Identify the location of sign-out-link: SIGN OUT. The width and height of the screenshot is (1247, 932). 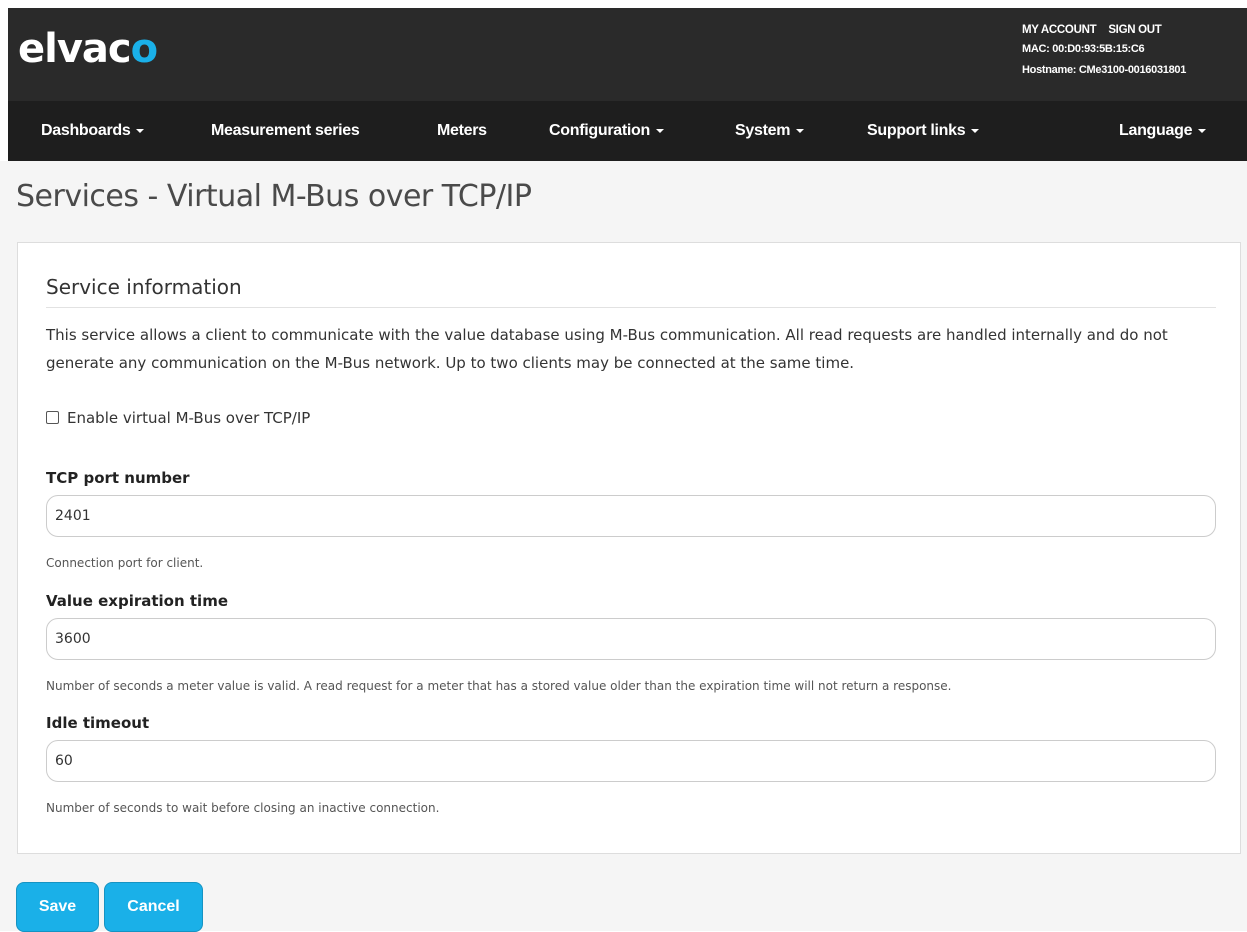
(1134, 30).